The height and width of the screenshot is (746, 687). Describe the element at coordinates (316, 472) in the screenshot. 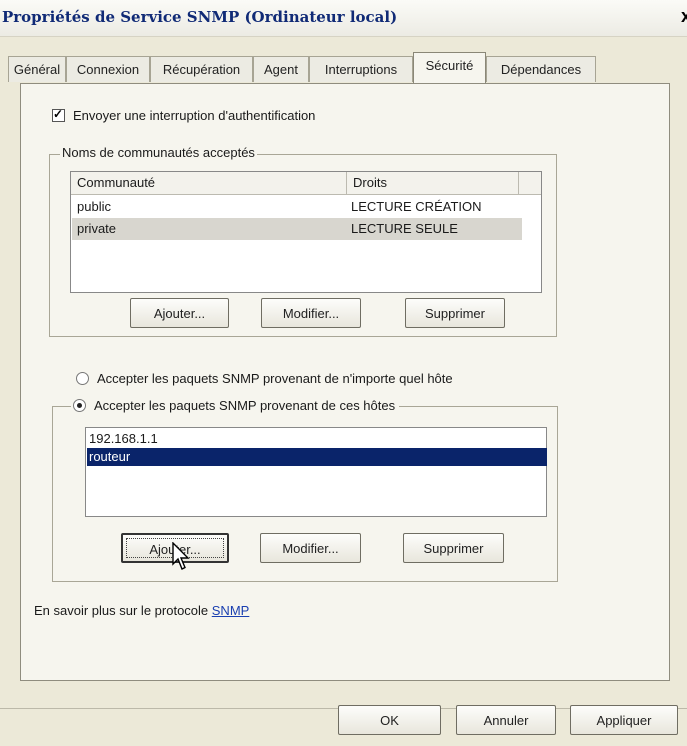

I see `hosts-list: 192.168.1.1 routeur` at that location.